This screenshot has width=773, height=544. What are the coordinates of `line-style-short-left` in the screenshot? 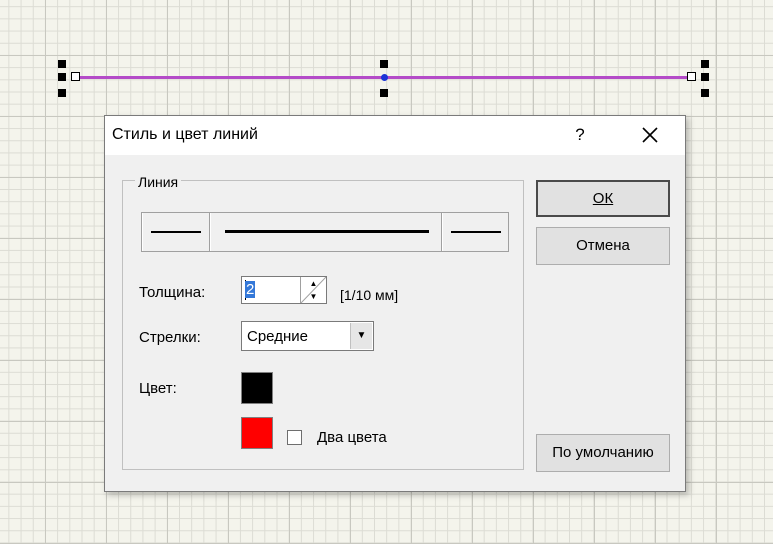 It's located at (176, 232).